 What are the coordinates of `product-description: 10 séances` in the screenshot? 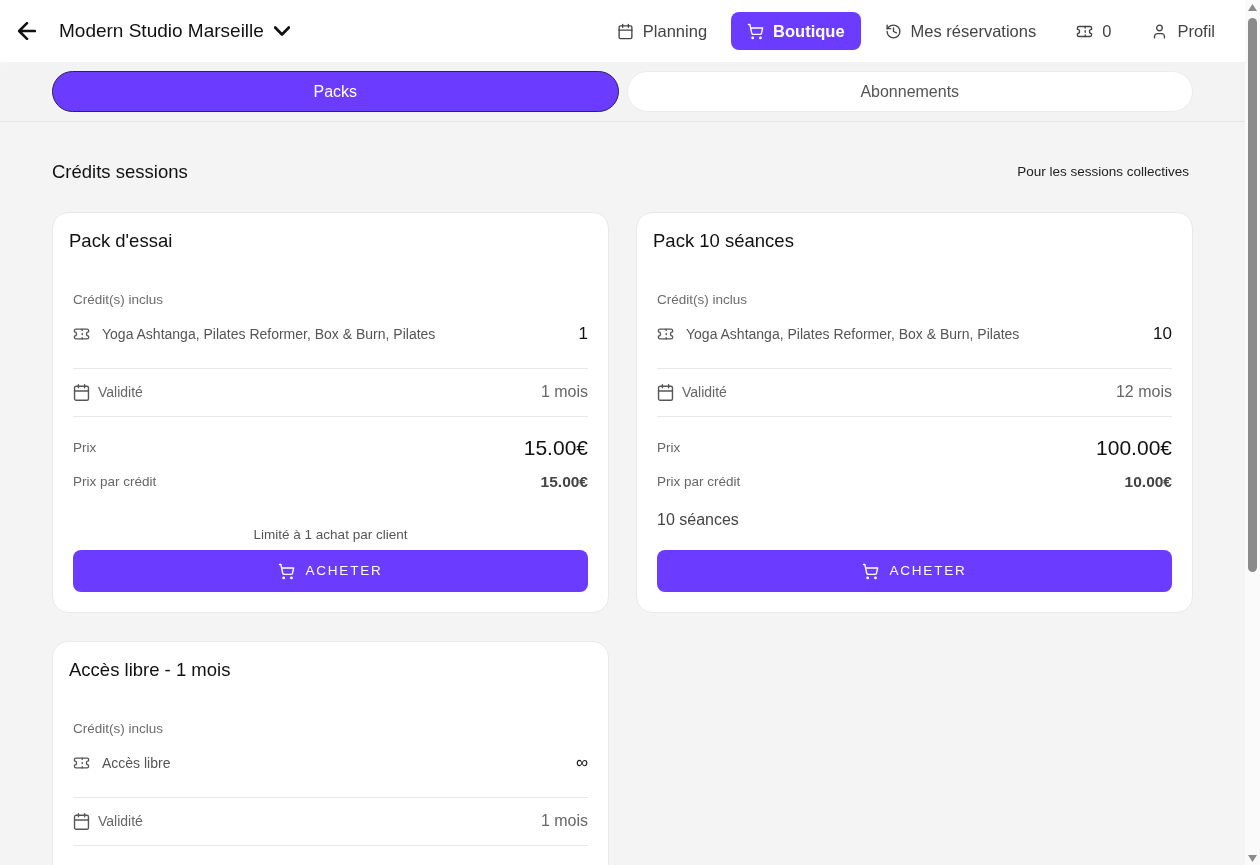 It's located at (698, 520).